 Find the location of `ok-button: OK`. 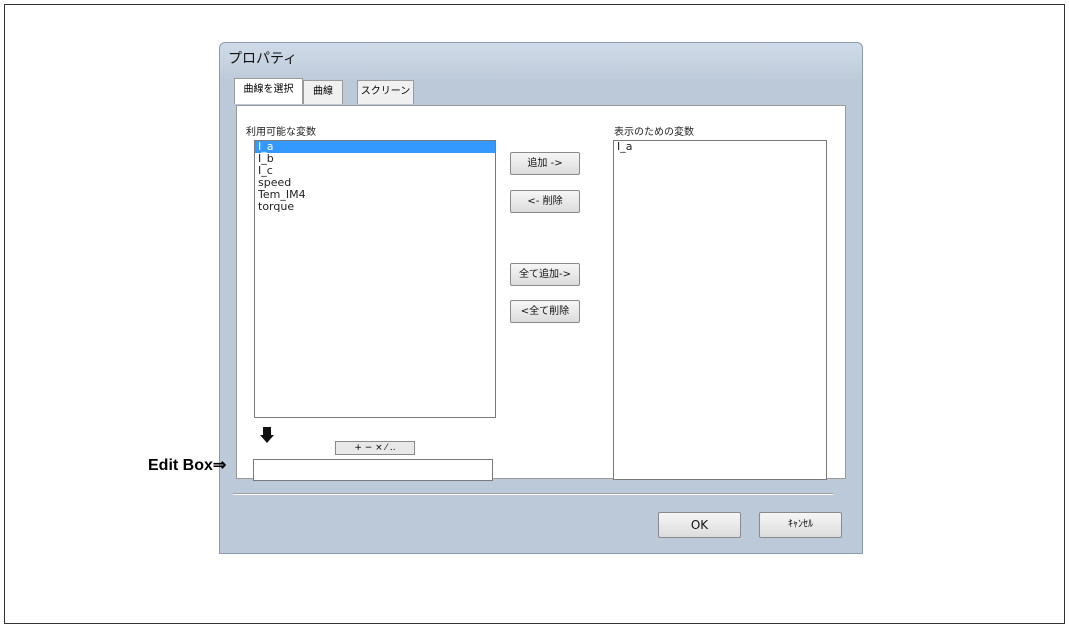

ok-button: OK is located at coordinates (699, 525).